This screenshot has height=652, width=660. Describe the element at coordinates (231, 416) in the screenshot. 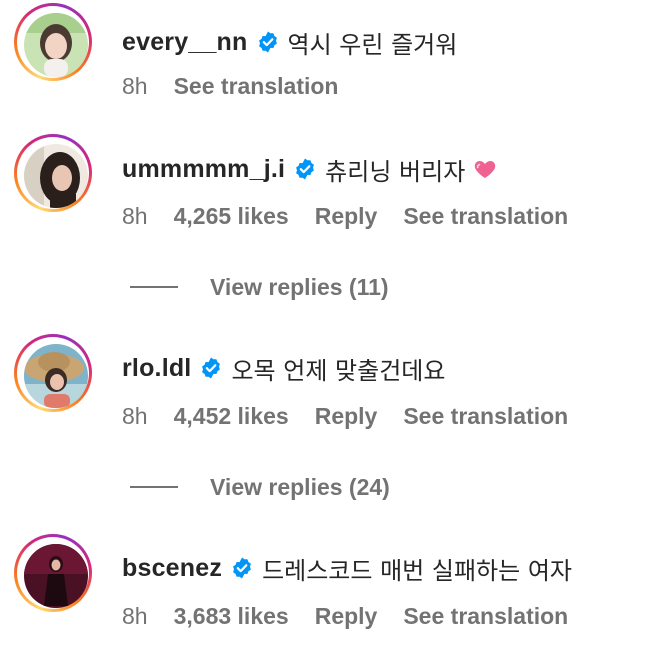

I see `likes-count-button: 4,452 likes` at that location.